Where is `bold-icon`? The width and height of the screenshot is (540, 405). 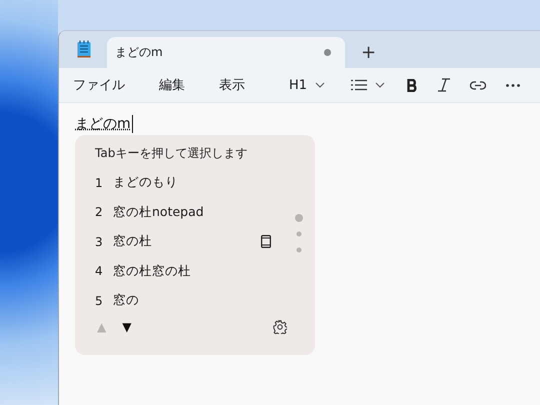
bold-icon is located at coordinates (412, 85).